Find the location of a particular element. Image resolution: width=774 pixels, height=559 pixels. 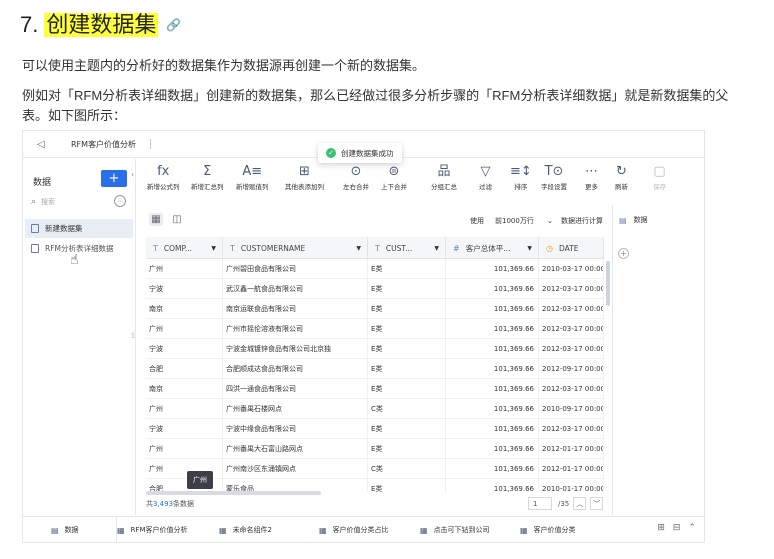

sidebar-item-rfm-detail: RFM分析表详细数据 is located at coordinates (79, 248).